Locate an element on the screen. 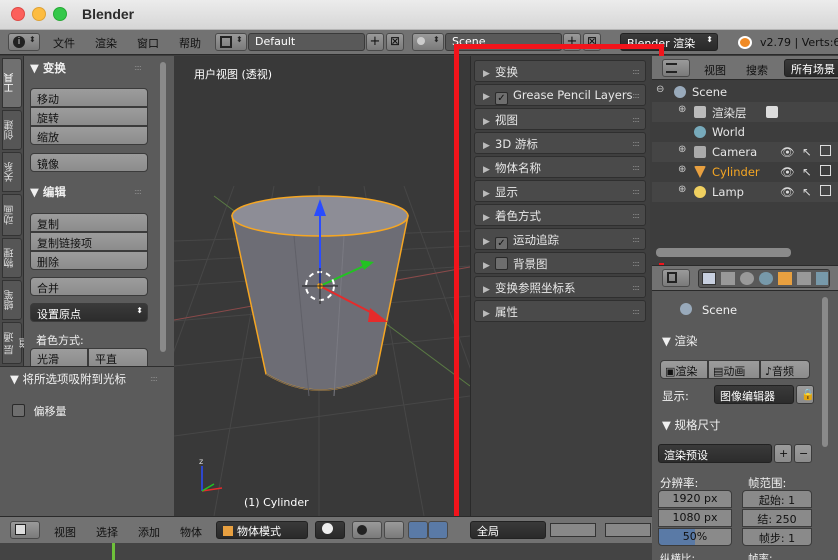 The width and height of the screenshot is (838, 560). world-tab-icon is located at coordinates (766, 278).